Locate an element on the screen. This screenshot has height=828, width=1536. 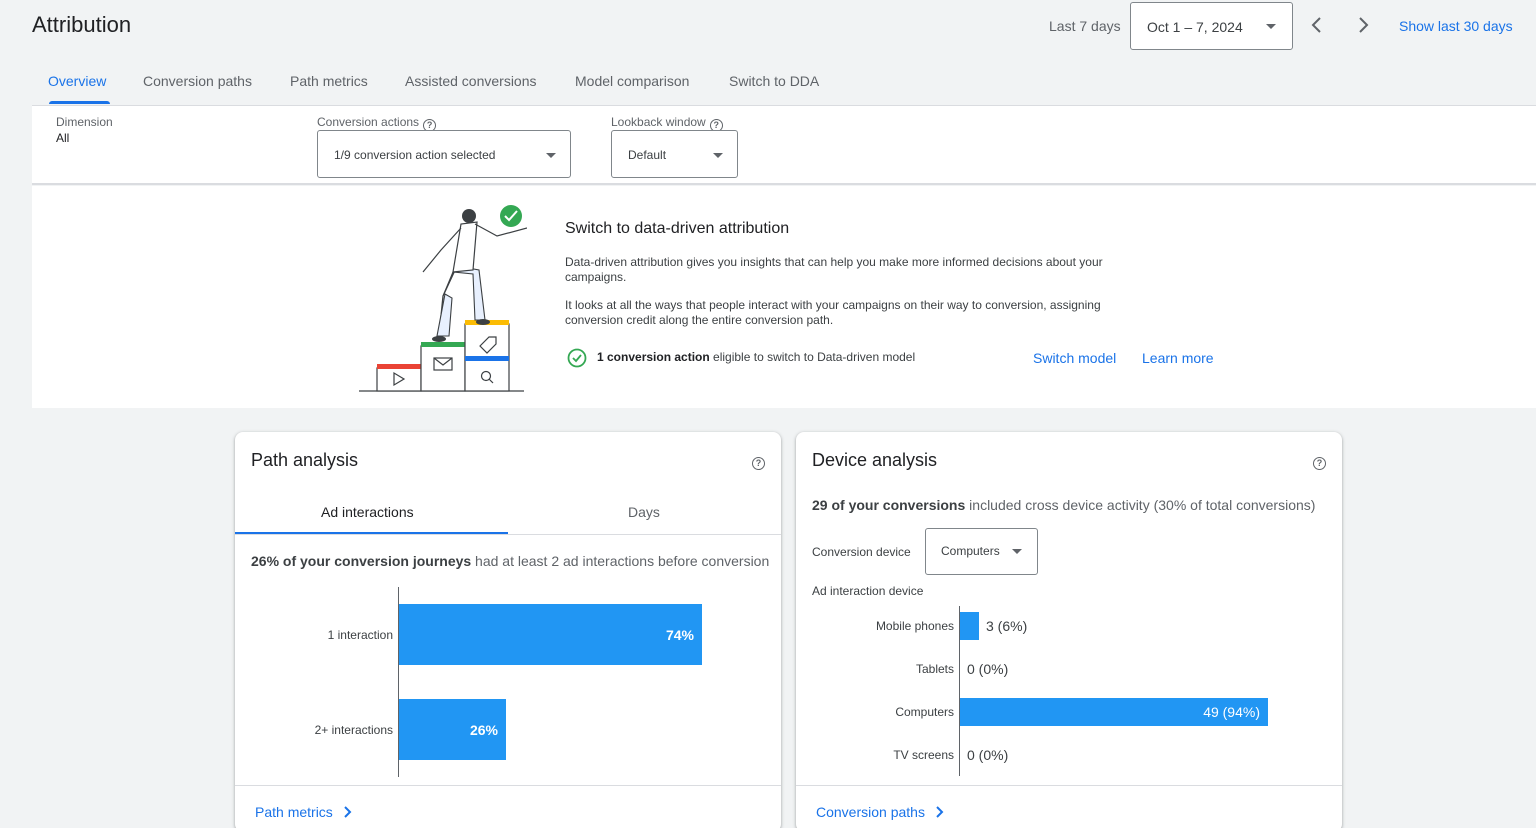
tab-conversion-paths: Conversion paths is located at coordinates (197, 81).